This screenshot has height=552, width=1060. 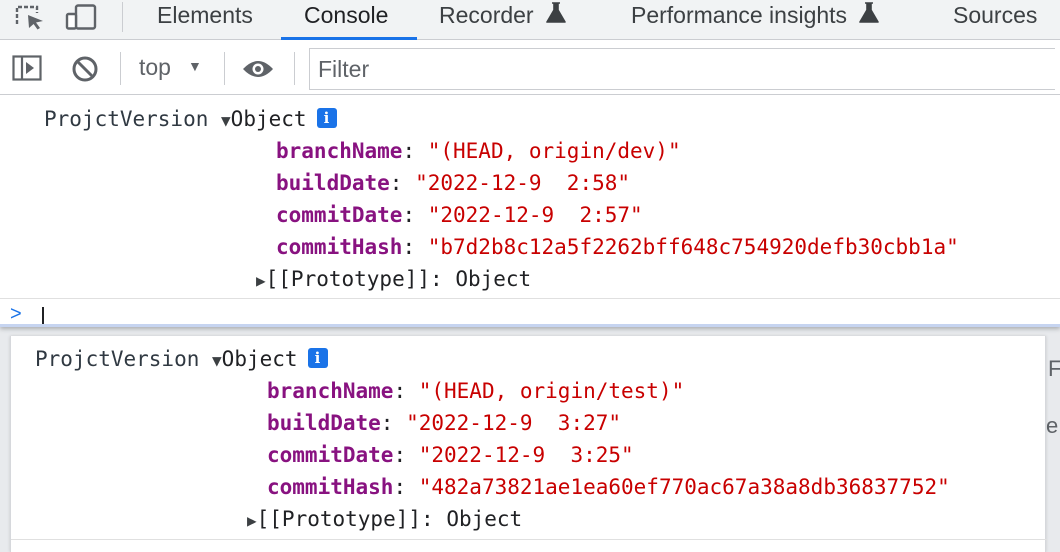 I want to click on prompt-chevron-icon: >, so click(x=16, y=314).